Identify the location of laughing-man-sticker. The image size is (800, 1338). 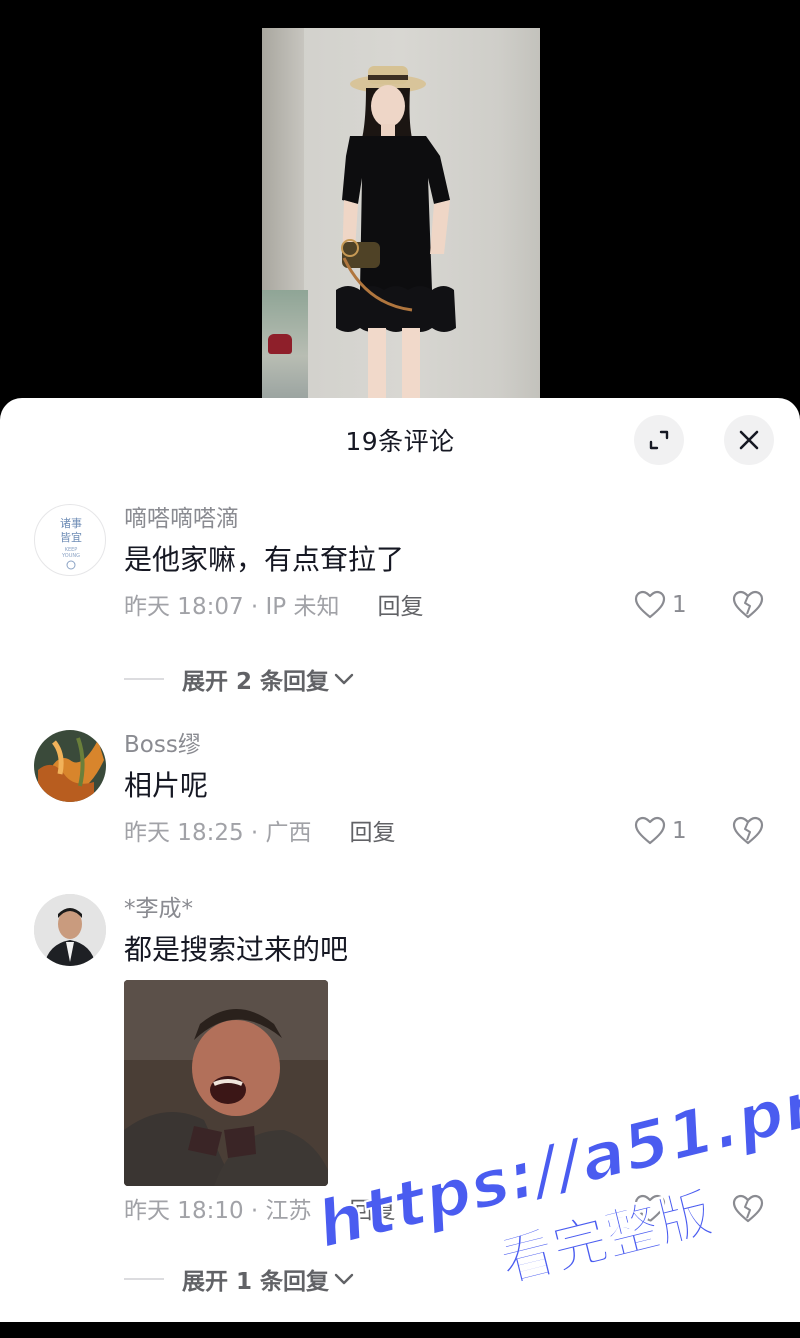
(226, 1083).